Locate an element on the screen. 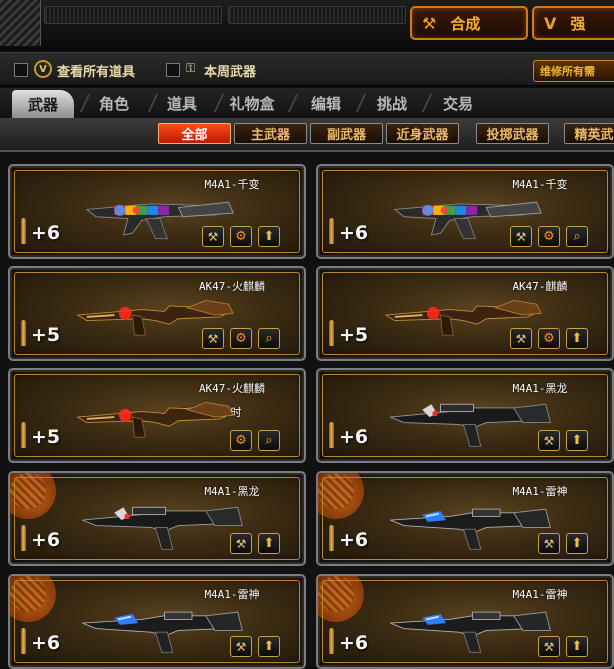 This screenshot has height=669, width=614. category-label: 主武器 is located at coordinates (270, 135).